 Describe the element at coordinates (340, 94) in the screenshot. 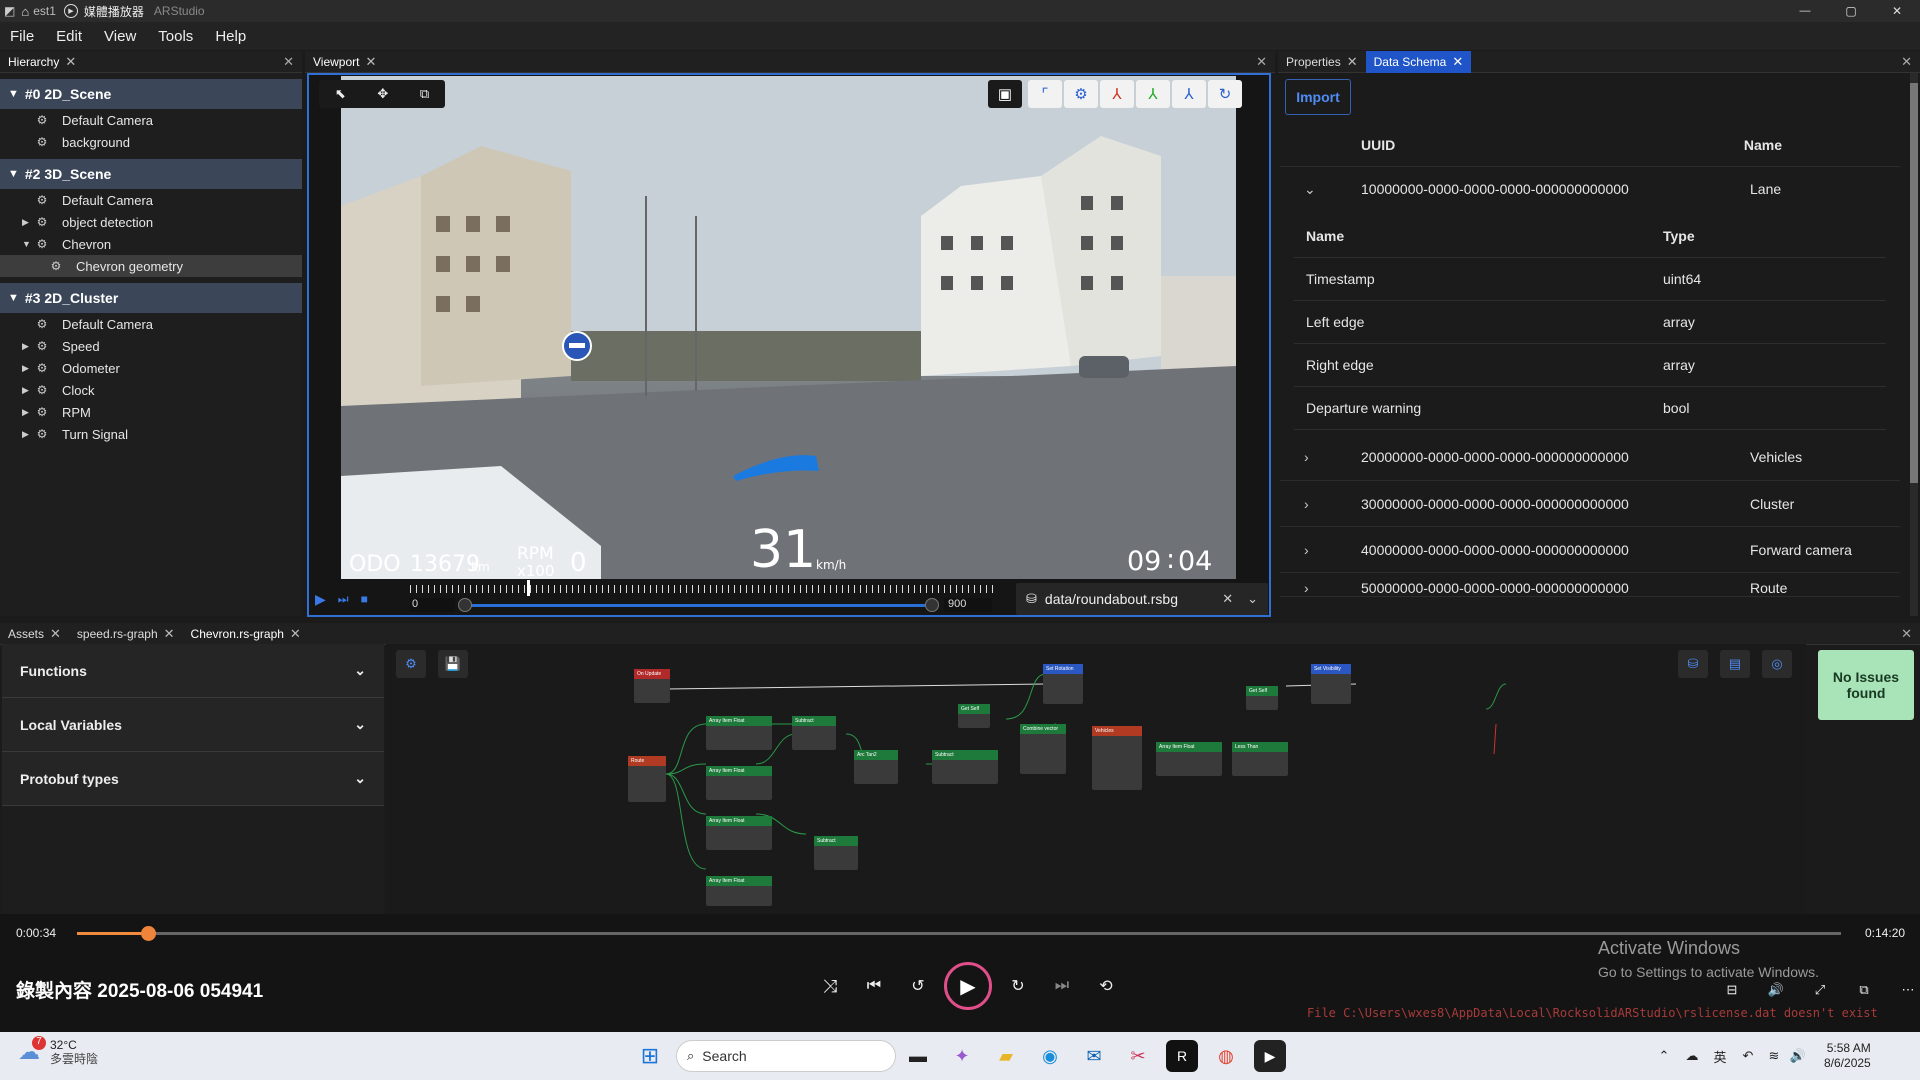

I see `select-tool-icon: ⬉` at that location.